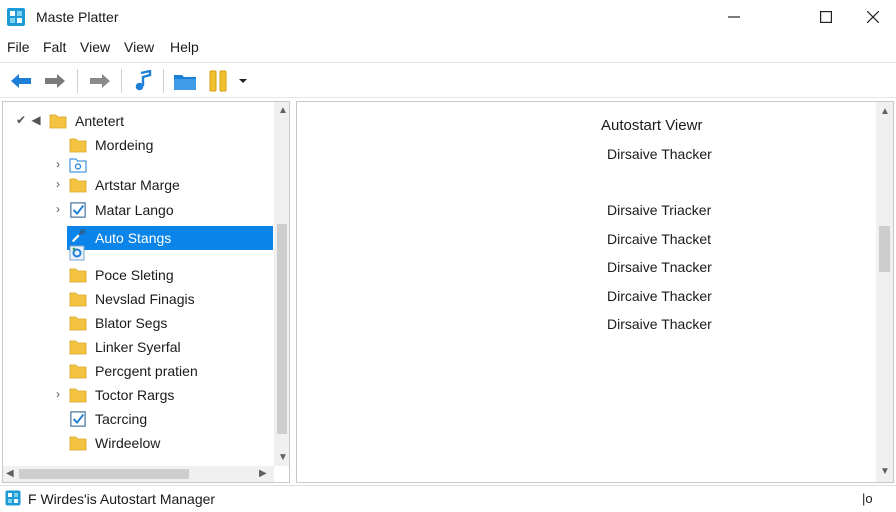 Image resolution: width=896 pixels, height=512 pixels. I want to click on music-note-icon, so click(143, 80).